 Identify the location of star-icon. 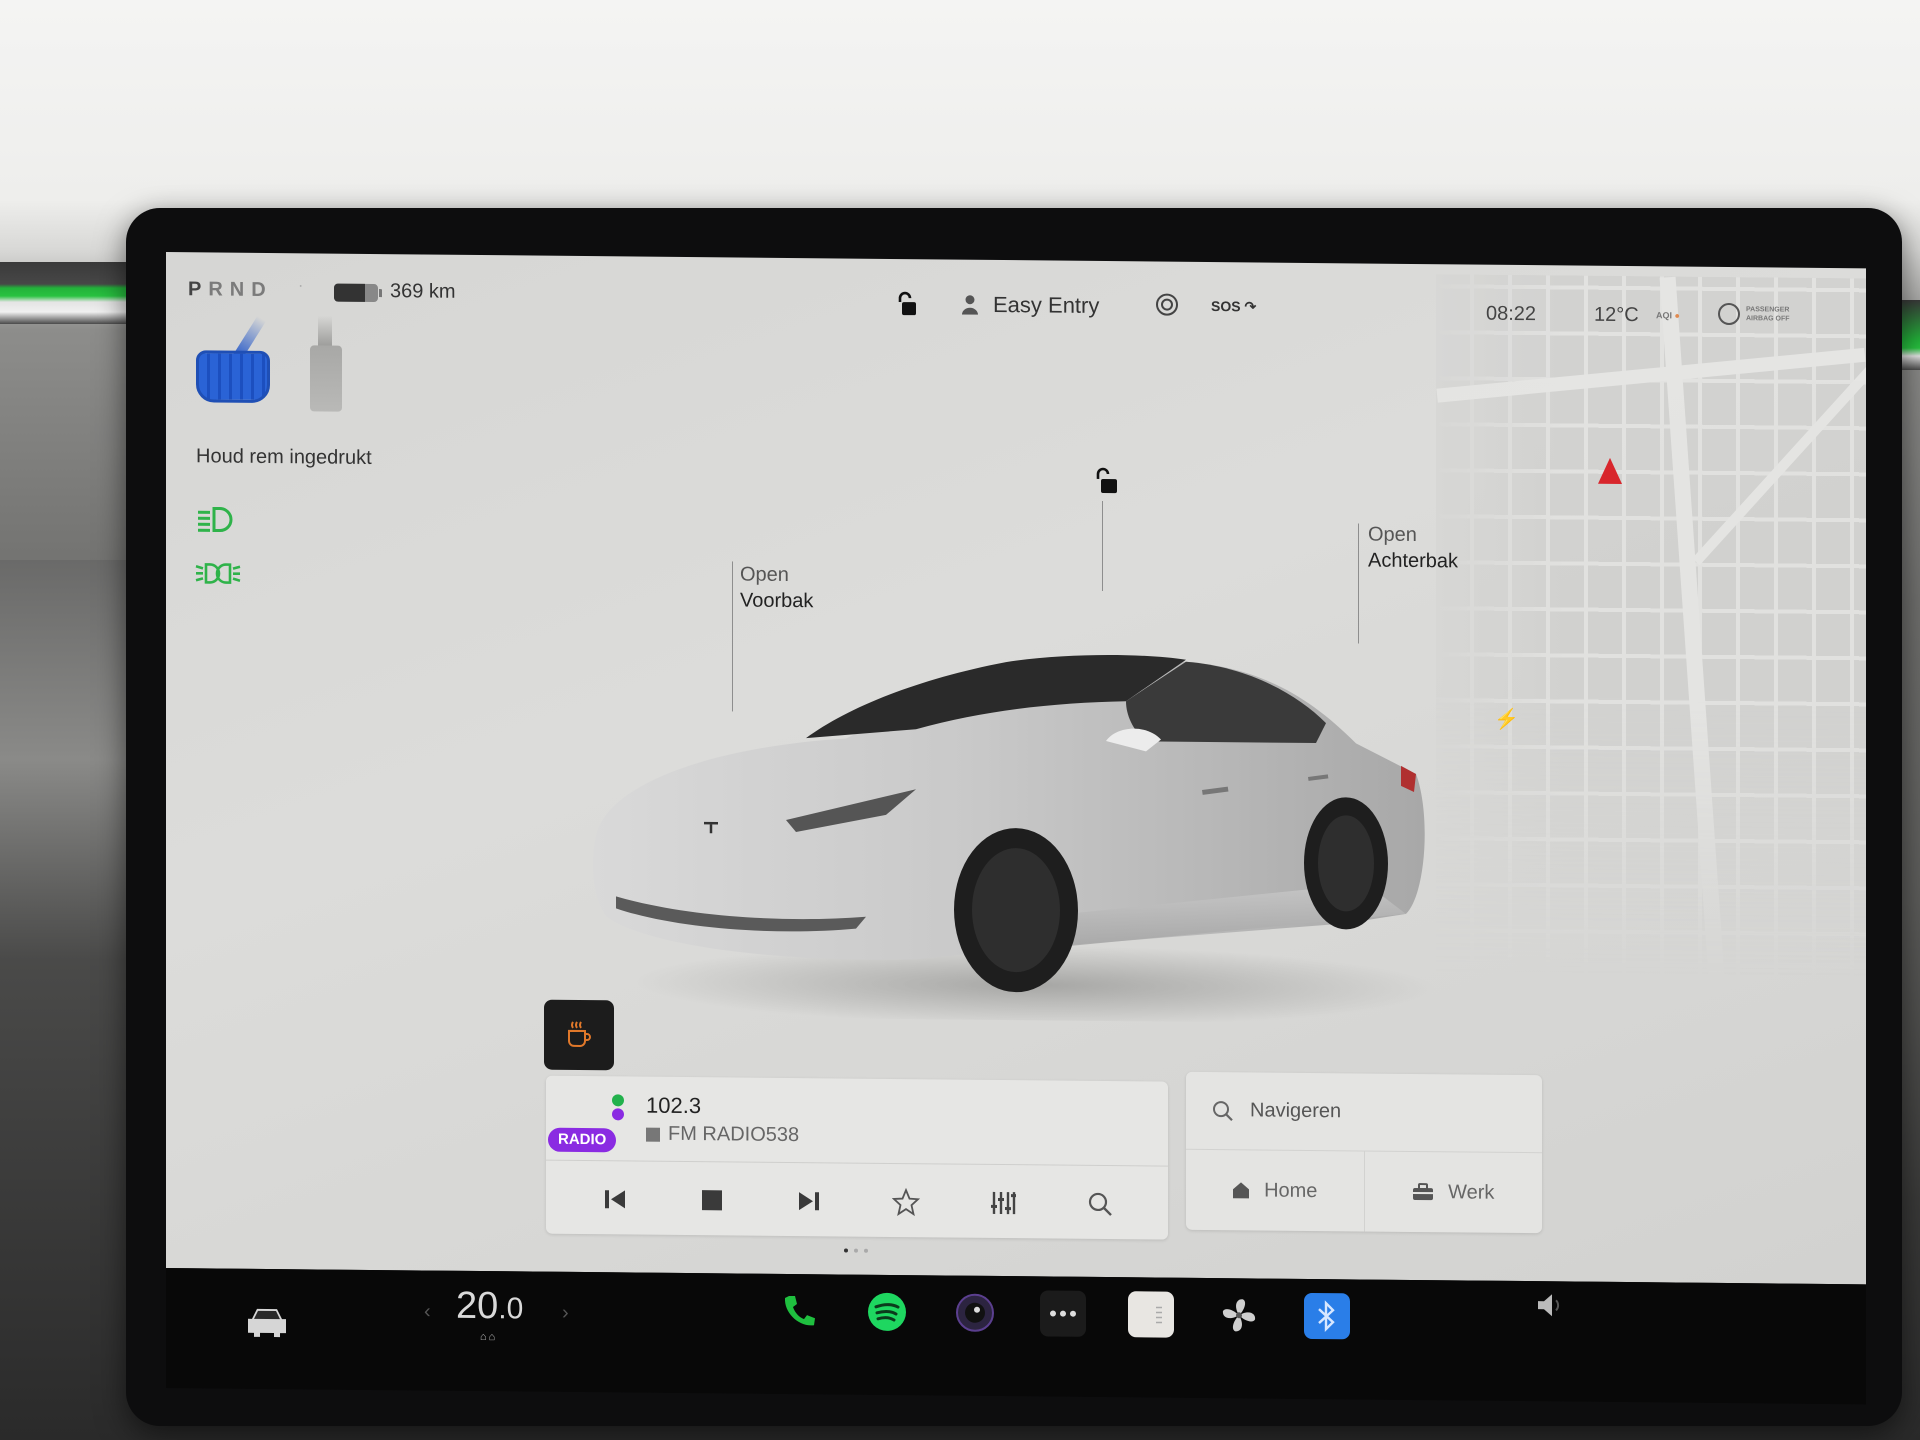
(905, 1202).